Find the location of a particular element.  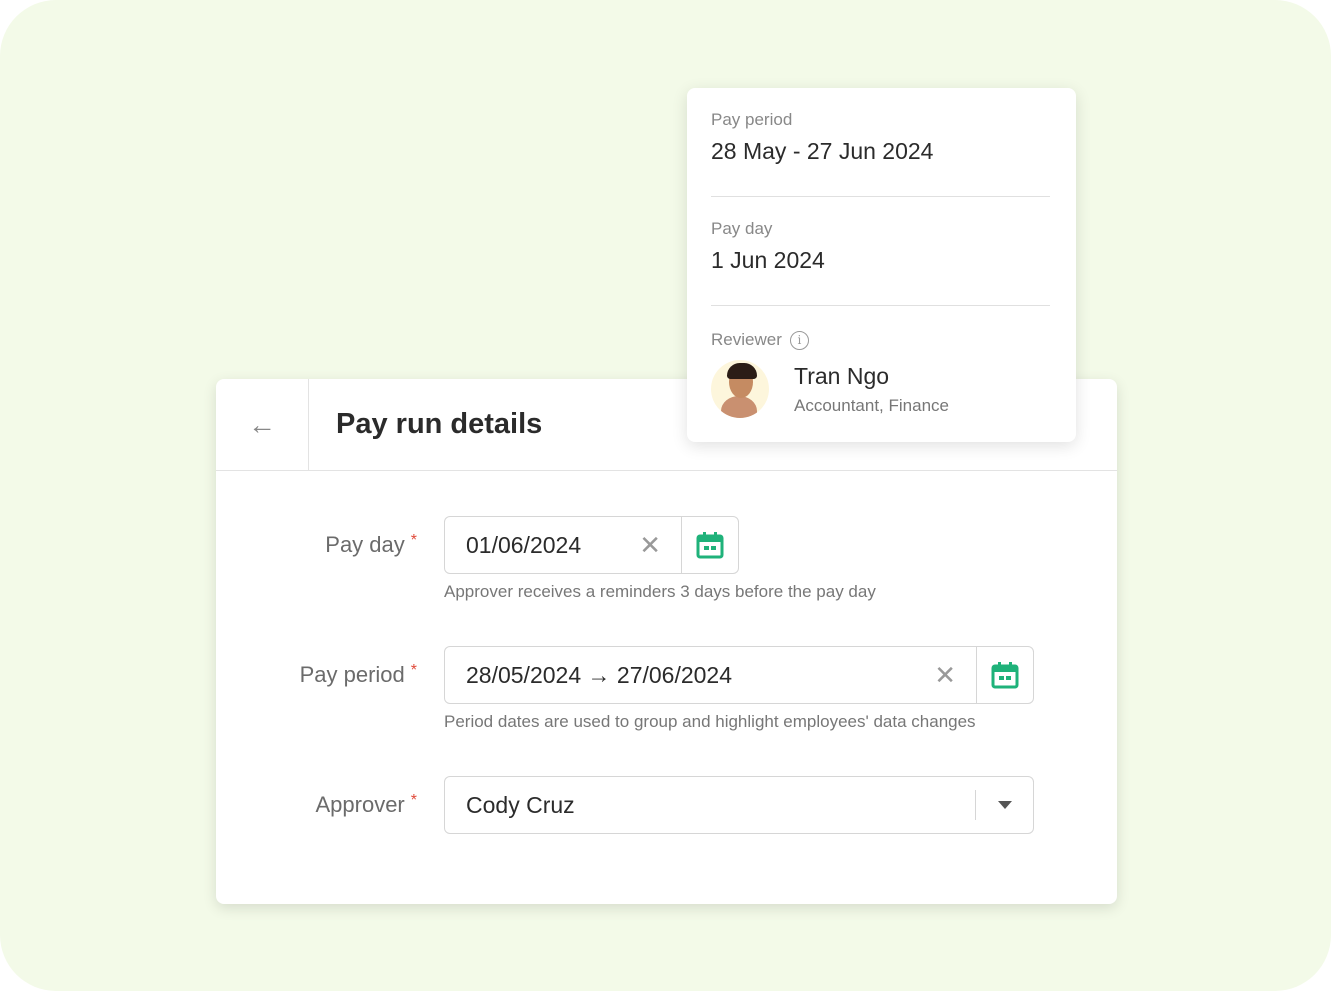

reviewer-name: Tran Ngo is located at coordinates (842, 375).